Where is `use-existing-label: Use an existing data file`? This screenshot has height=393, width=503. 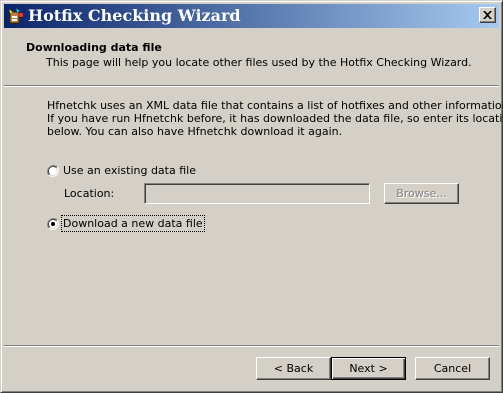 use-existing-label: Use an existing data file is located at coordinates (129, 170).